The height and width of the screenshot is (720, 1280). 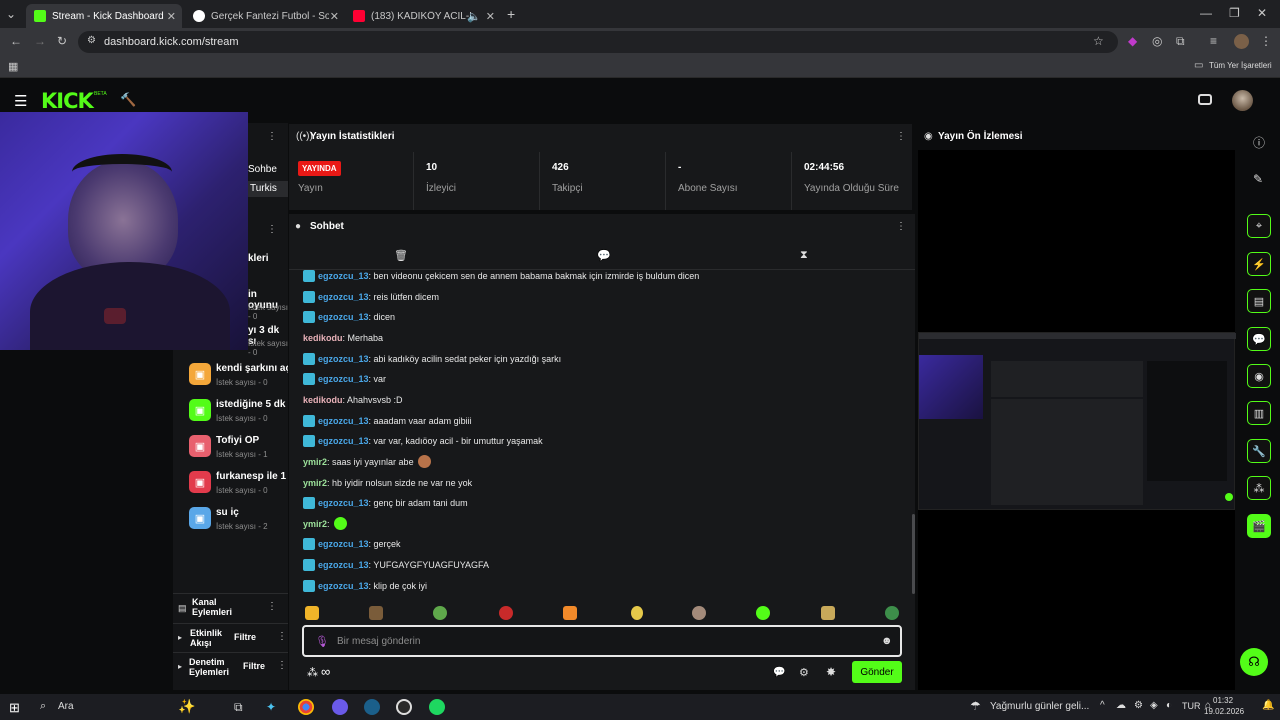 What do you see at coordinates (1206, 13) in the screenshot?
I see `minimize-icon: —` at bounding box center [1206, 13].